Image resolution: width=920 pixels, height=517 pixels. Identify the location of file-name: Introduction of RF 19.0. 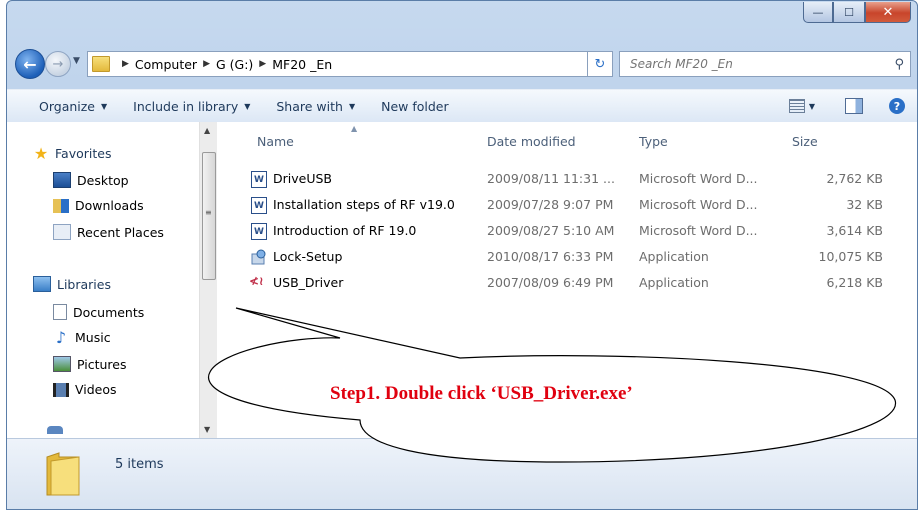
(345, 230).